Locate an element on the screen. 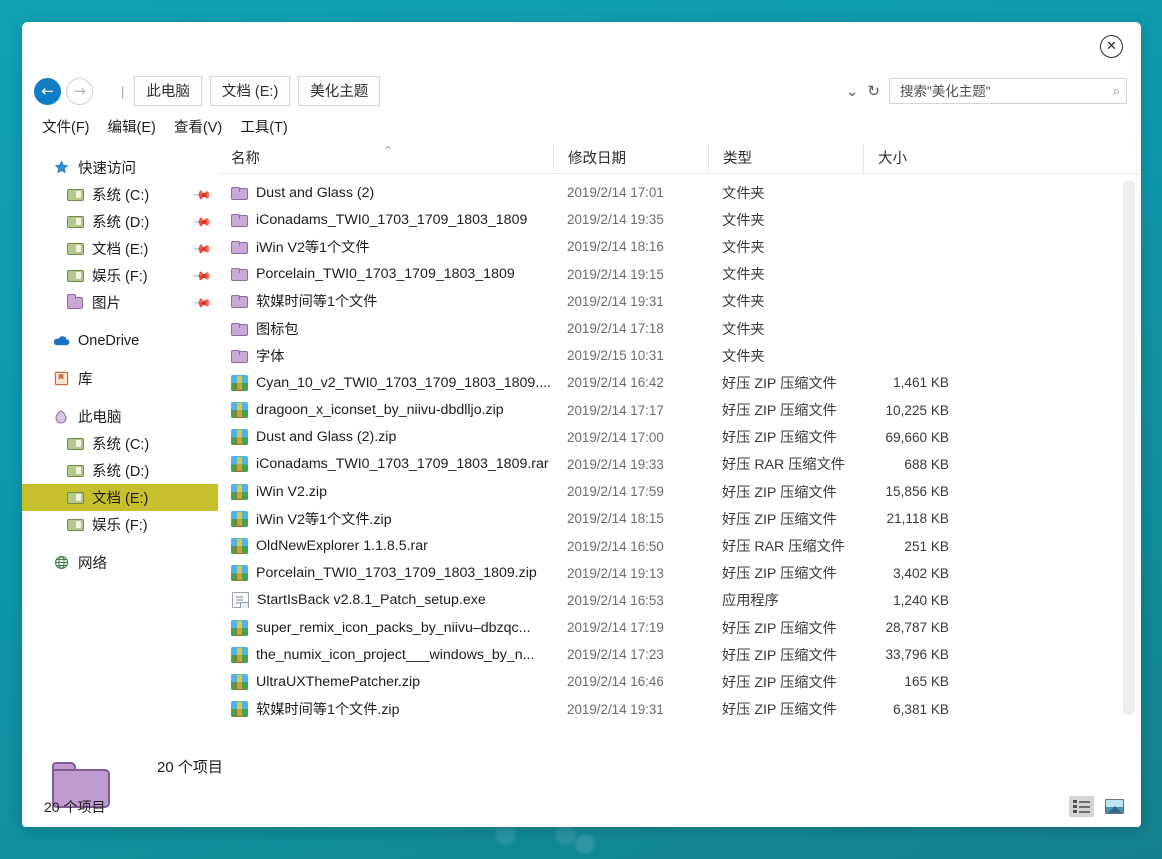 The width and height of the screenshot is (1162, 859). table-row: Dust and Glass (2) 2019/2/14 17:01 文件夹 is located at coordinates (679, 192).